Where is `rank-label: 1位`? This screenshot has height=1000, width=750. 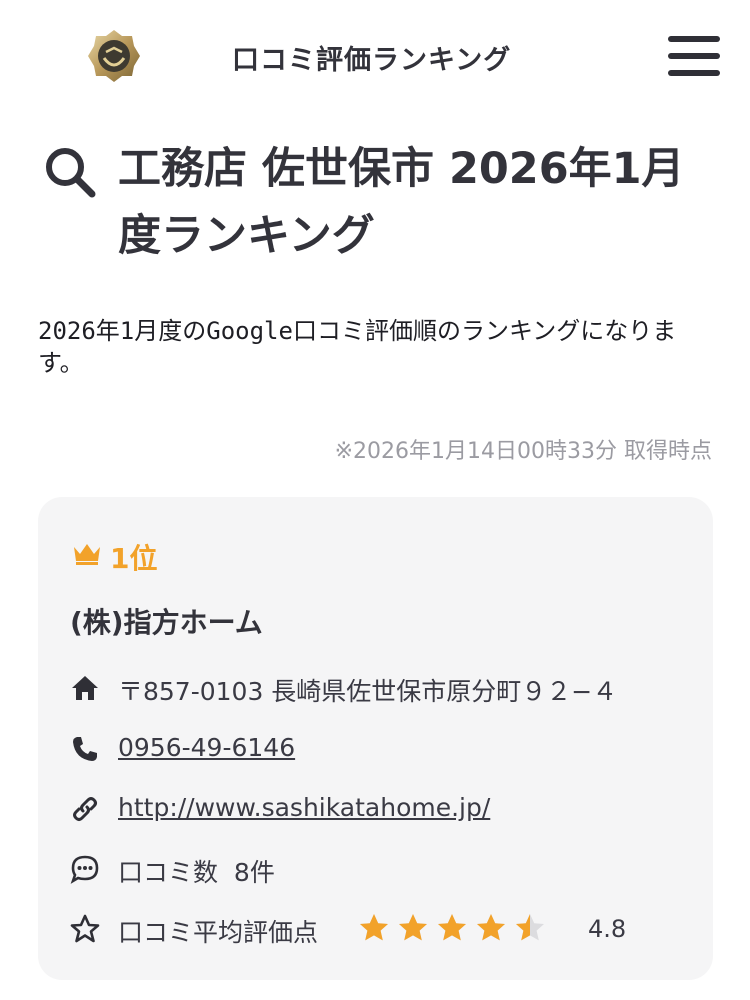
rank-label: 1位 is located at coordinates (134, 558).